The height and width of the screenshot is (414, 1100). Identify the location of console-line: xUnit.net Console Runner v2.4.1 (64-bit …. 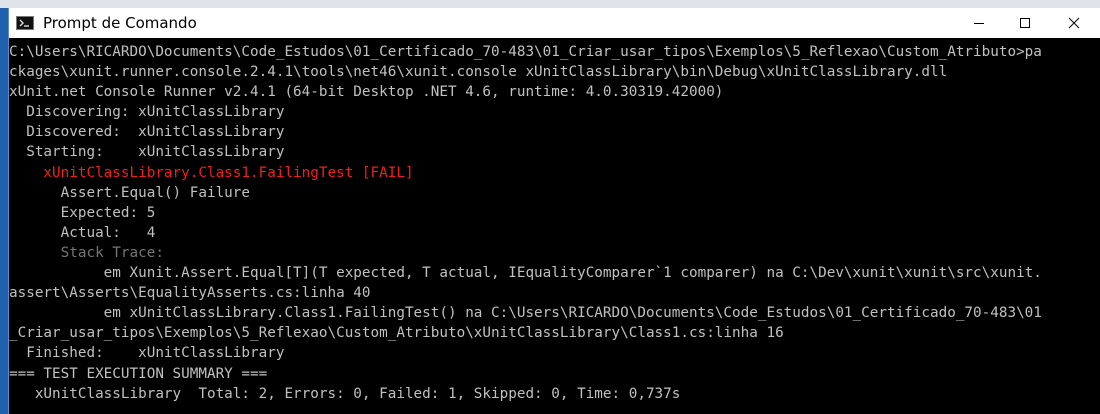
(366, 92).